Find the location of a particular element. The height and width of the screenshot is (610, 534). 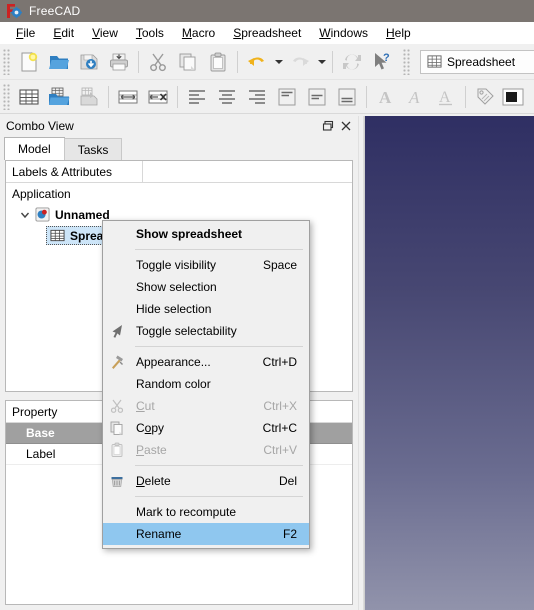

print-button is located at coordinates (119, 62).